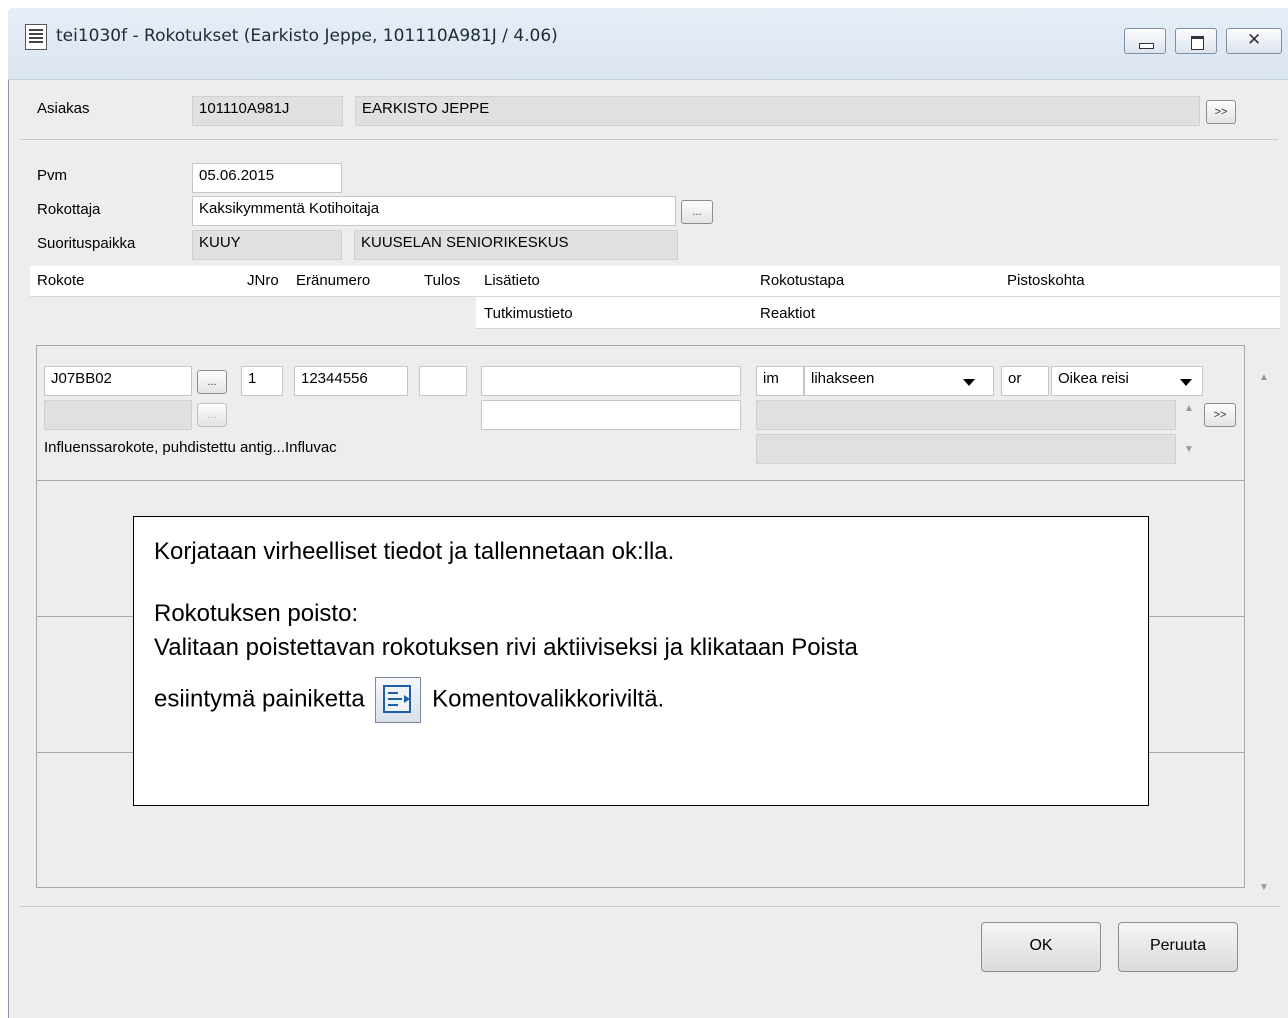 The width and height of the screenshot is (1288, 1018). What do you see at coordinates (267, 178) in the screenshot?
I see `pvm-input: 05.06.2015` at bounding box center [267, 178].